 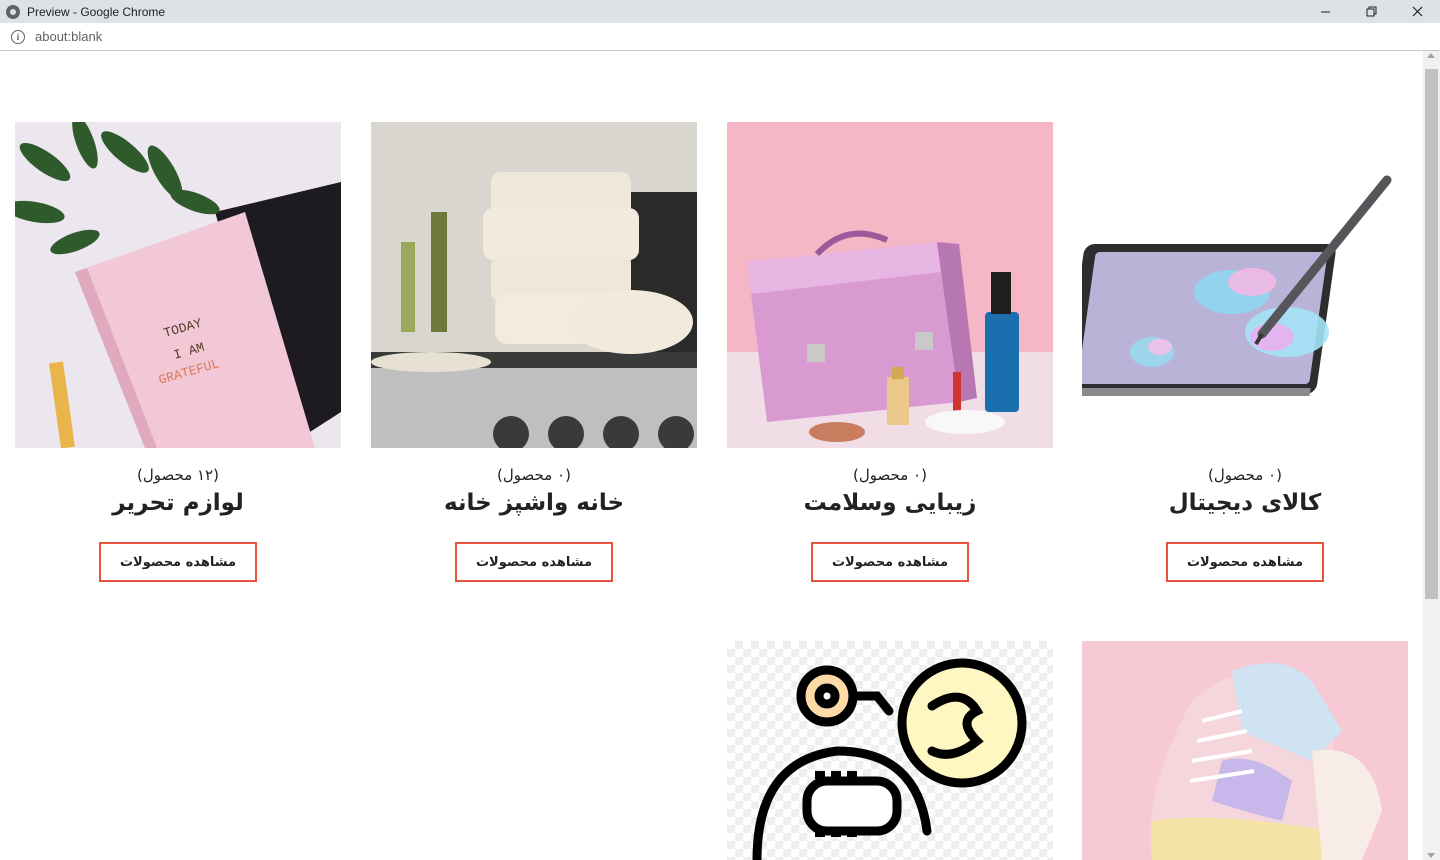 I want to click on category-card-gaming, so click(x=890, y=750).